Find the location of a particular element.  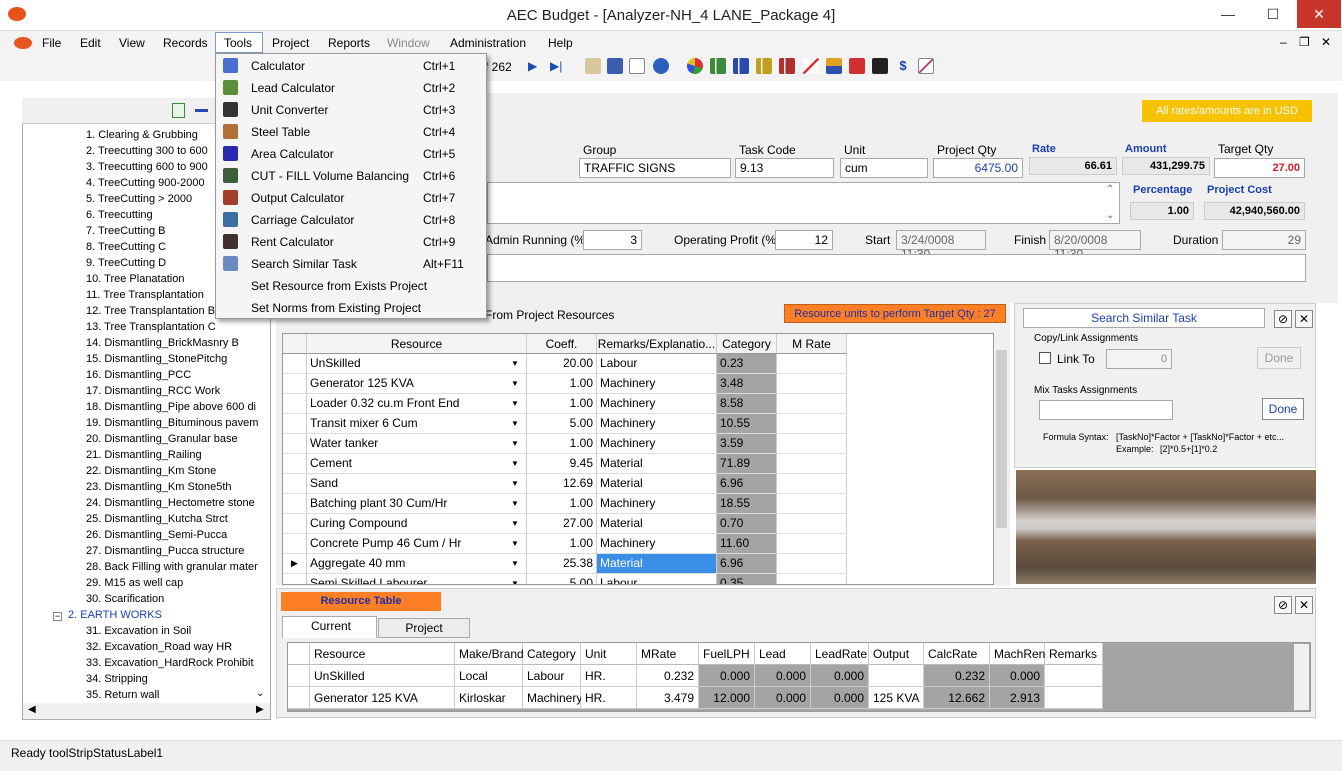

col-leadrate: LeadRate is located at coordinates (840, 654).